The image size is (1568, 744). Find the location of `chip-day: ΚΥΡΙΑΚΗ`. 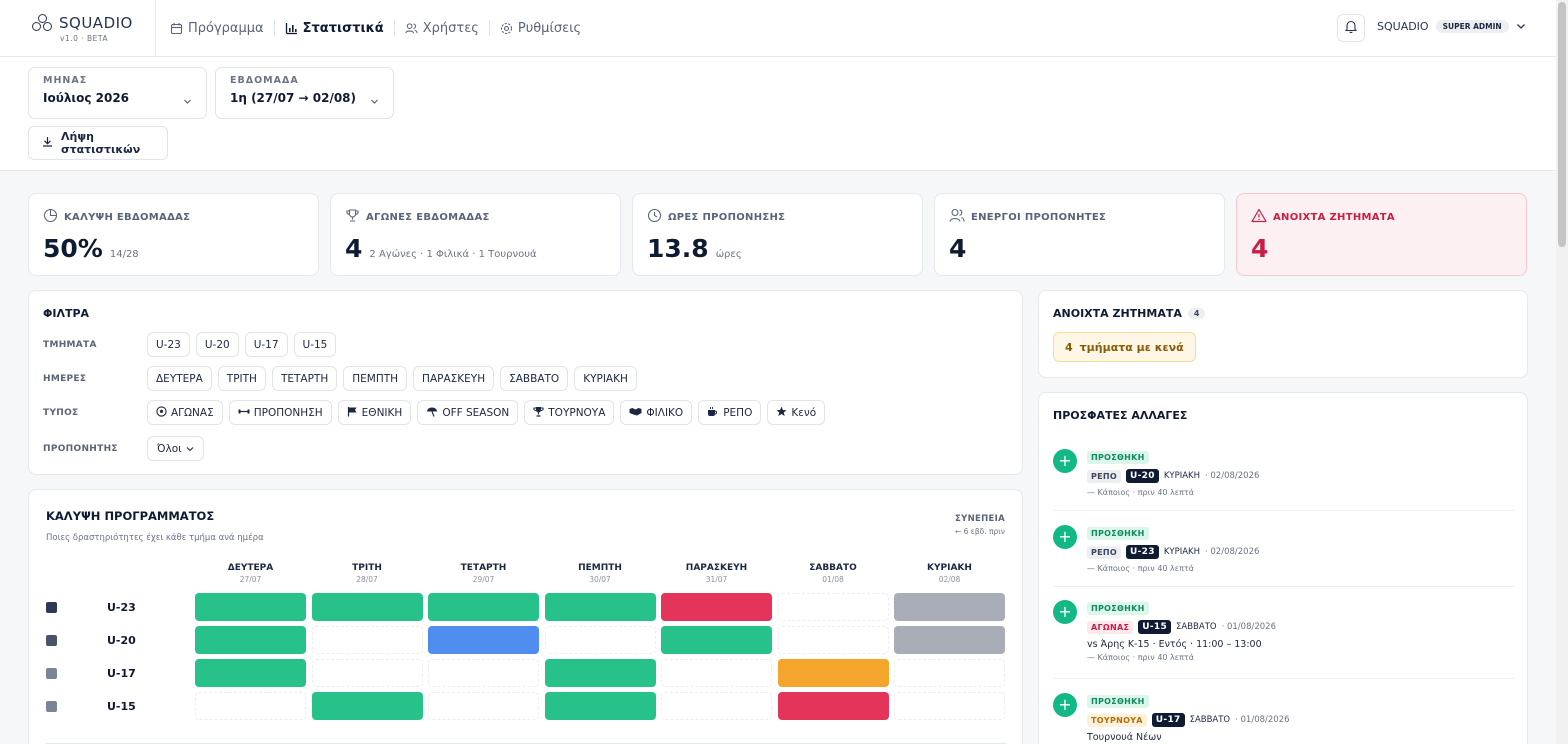

chip-day: ΚΥΡΙΑΚΗ is located at coordinates (605, 378).